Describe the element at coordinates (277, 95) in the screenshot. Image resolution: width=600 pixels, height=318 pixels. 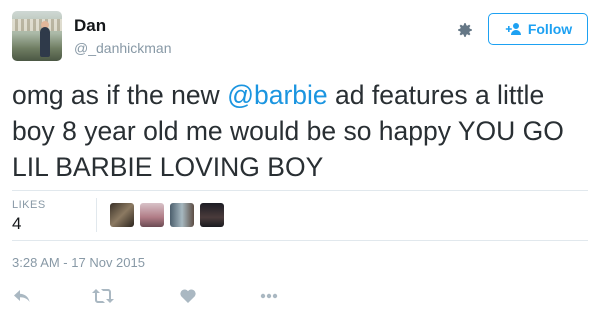
I see `mention-link: @barbie` at that location.